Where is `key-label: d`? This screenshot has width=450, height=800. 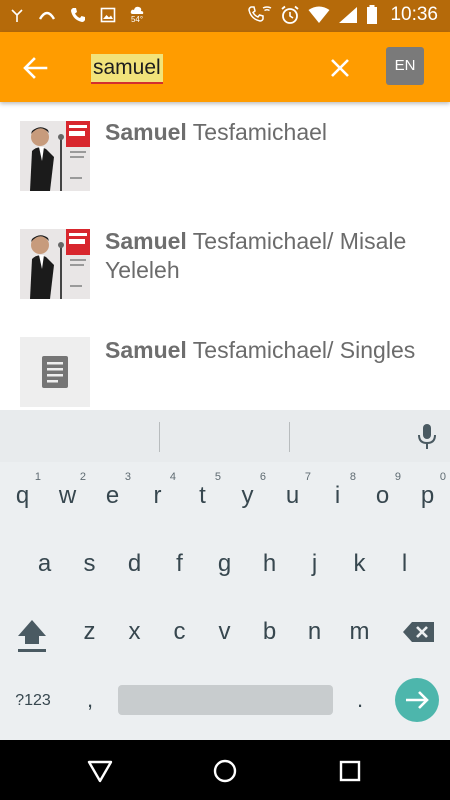 key-label: d is located at coordinates (134, 563).